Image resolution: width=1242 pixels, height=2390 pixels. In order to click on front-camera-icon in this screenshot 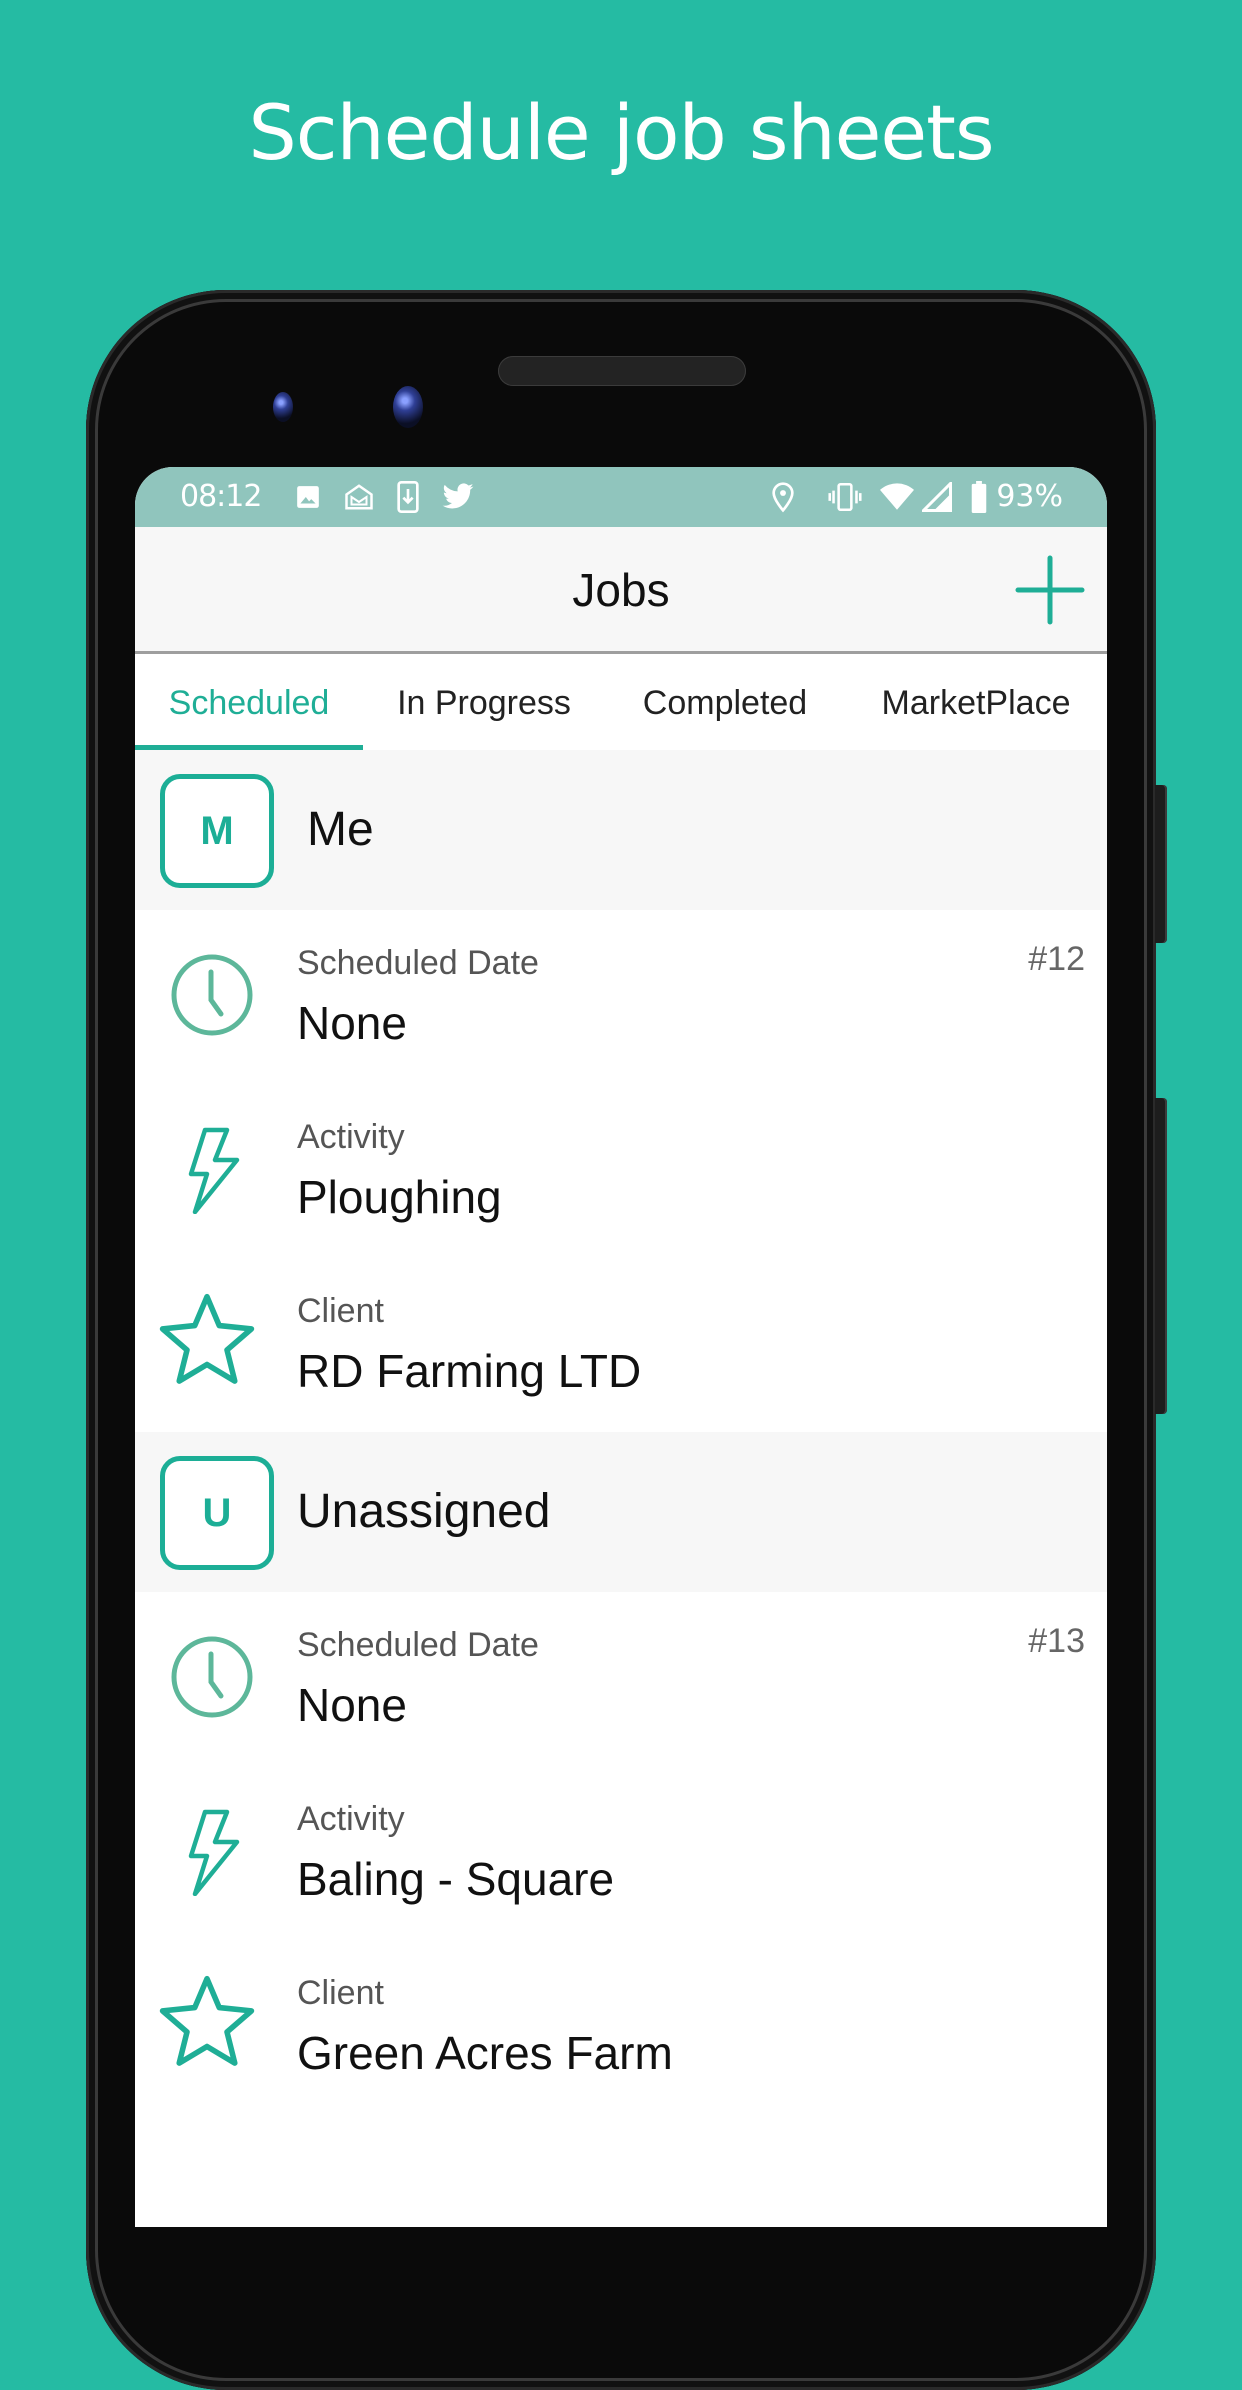, I will do `click(408, 407)`.